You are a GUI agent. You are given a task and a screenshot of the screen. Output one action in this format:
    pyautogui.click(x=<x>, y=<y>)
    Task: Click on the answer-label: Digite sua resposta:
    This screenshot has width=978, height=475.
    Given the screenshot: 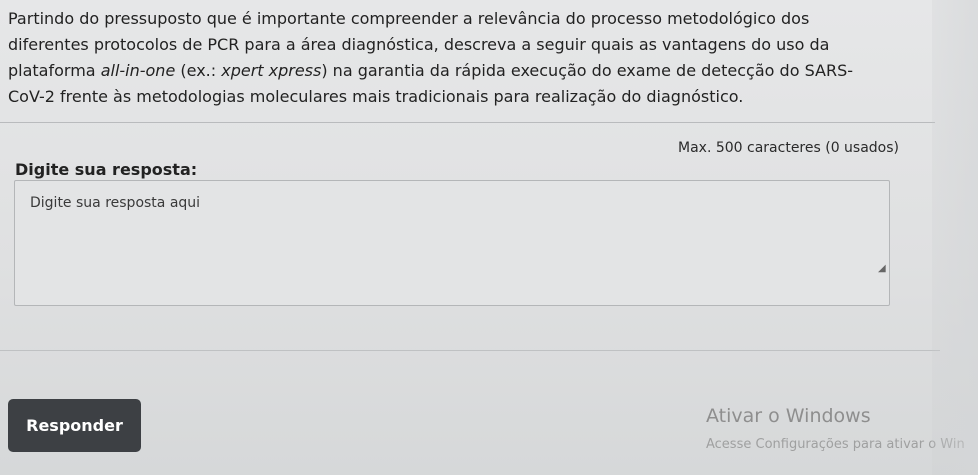 What is the action you would take?
    pyautogui.click(x=106, y=169)
    